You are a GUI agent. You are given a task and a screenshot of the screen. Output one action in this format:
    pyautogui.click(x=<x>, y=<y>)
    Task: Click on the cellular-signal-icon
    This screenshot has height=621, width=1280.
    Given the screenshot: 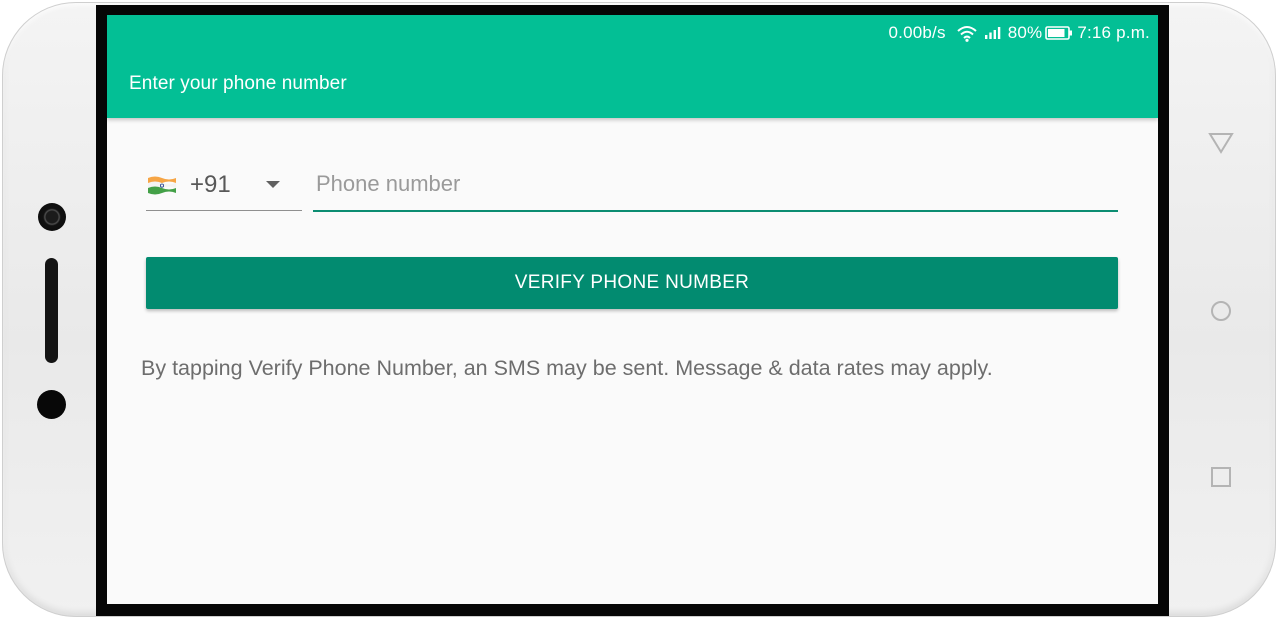 What is the action you would take?
    pyautogui.click(x=993, y=33)
    